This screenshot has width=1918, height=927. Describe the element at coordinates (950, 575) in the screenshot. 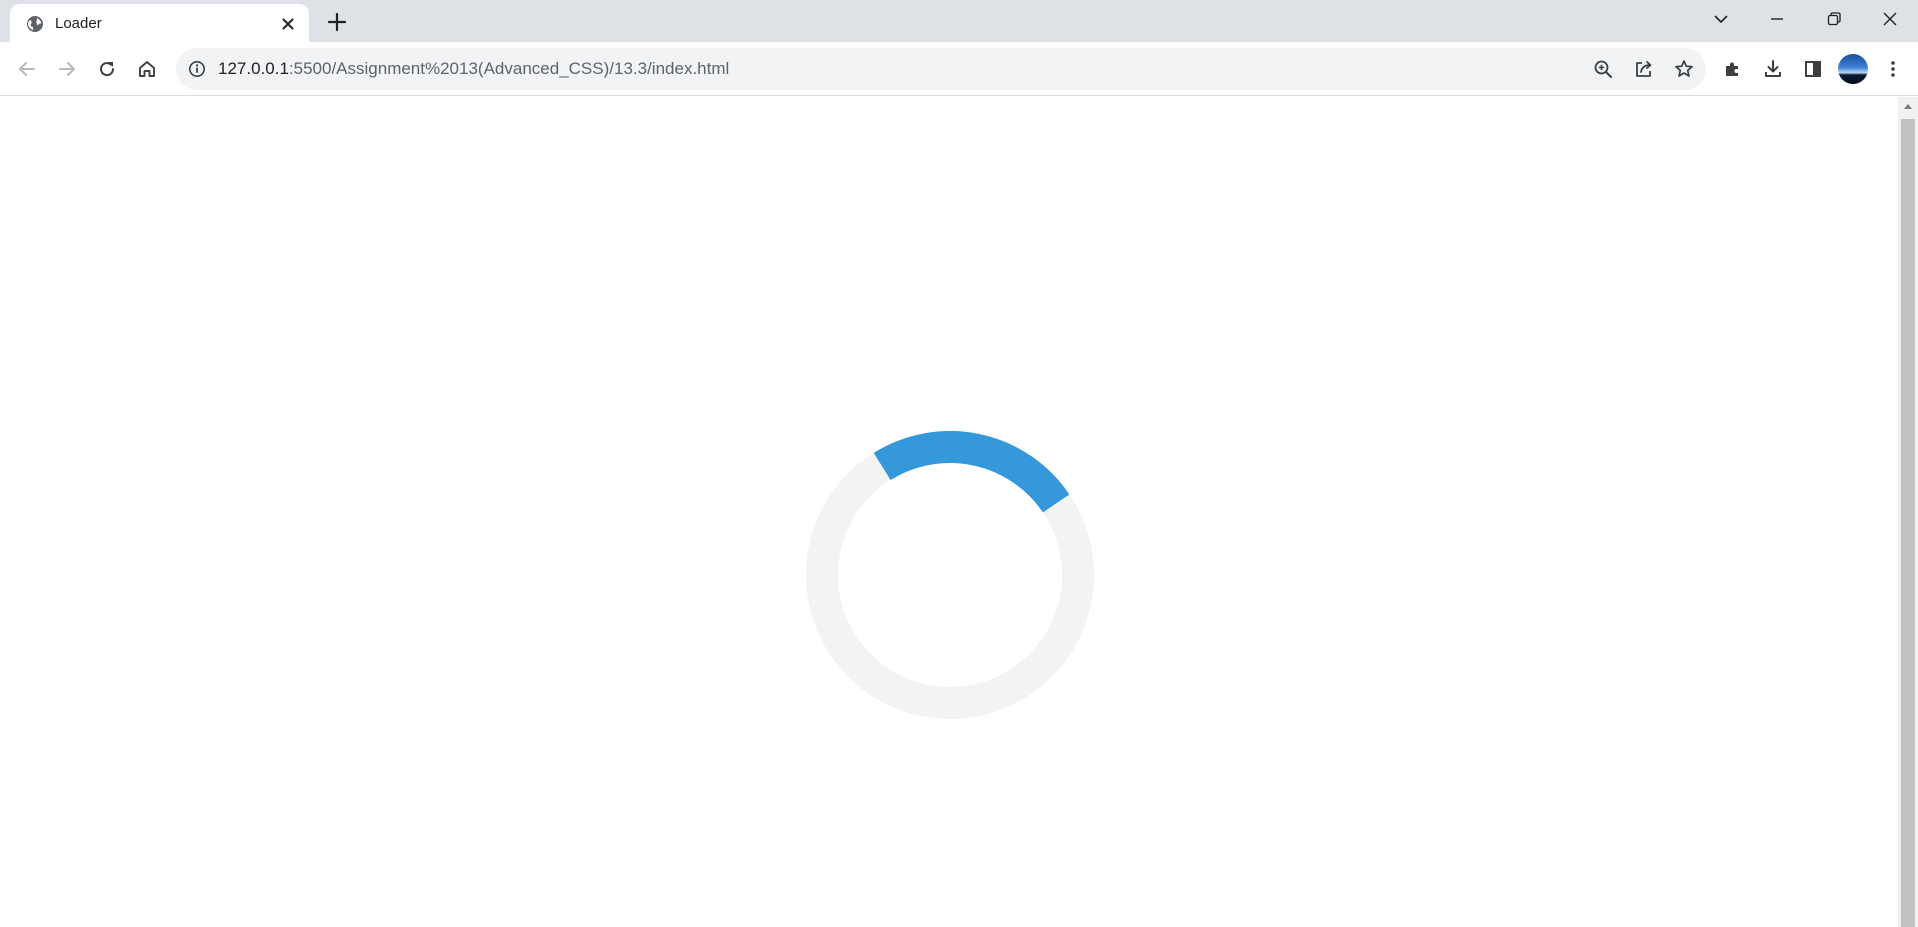

I see `loading-spinner` at that location.